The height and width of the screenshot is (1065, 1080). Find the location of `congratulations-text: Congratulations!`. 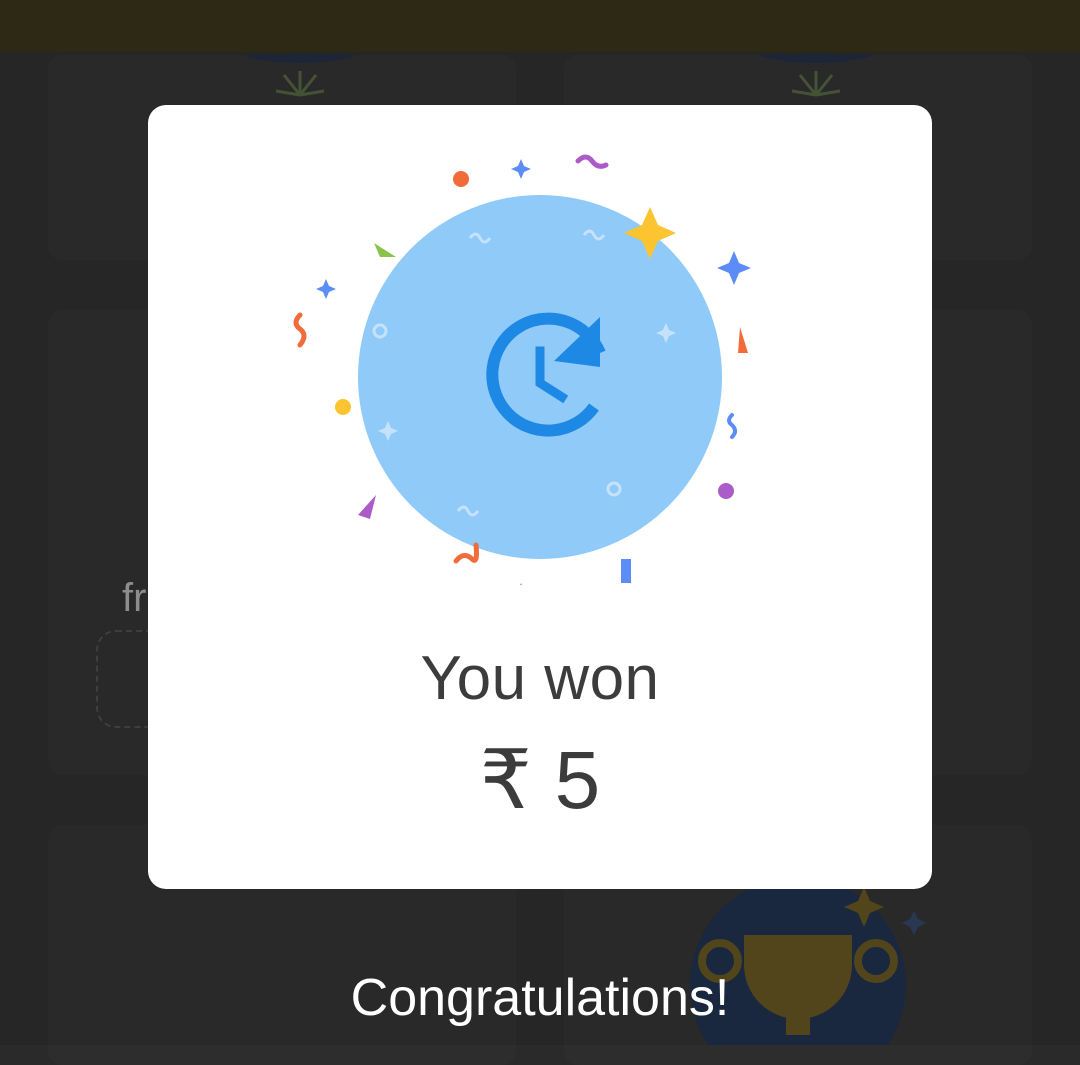

congratulations-text: Congratulations! is located at coordinates (540, 998).